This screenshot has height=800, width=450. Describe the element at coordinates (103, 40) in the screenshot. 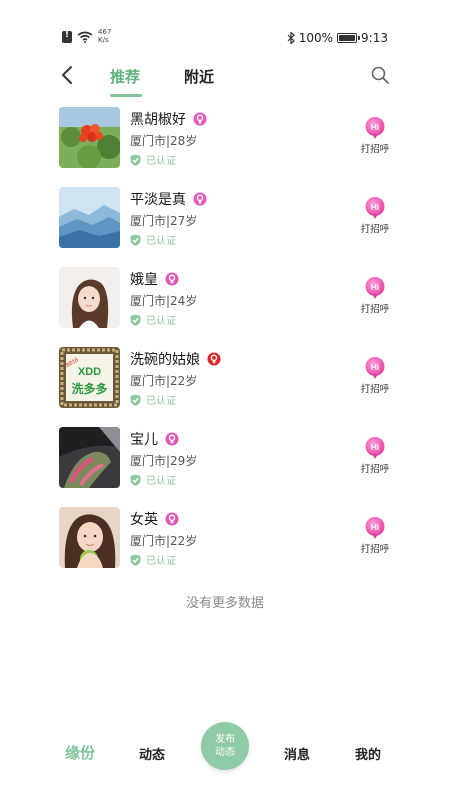

I see `net-speed-unit: K/s` at that location.